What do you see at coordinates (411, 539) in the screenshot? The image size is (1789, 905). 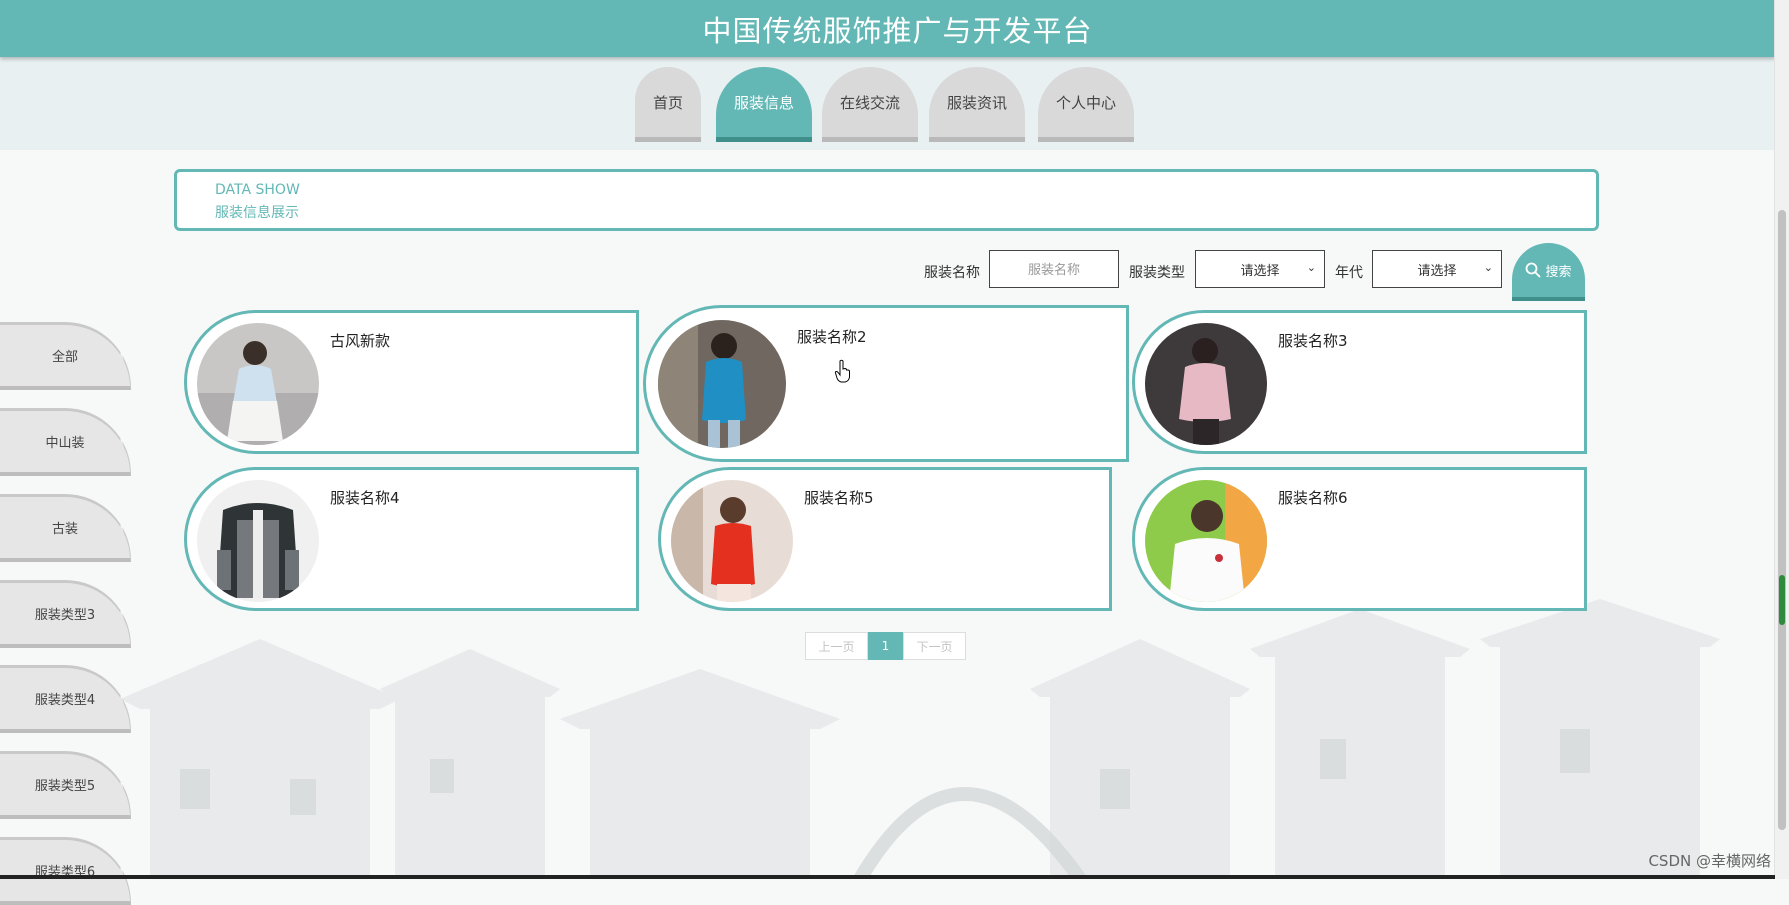 I see `product-card: 服装名称4` at bounding box center [411, 539].